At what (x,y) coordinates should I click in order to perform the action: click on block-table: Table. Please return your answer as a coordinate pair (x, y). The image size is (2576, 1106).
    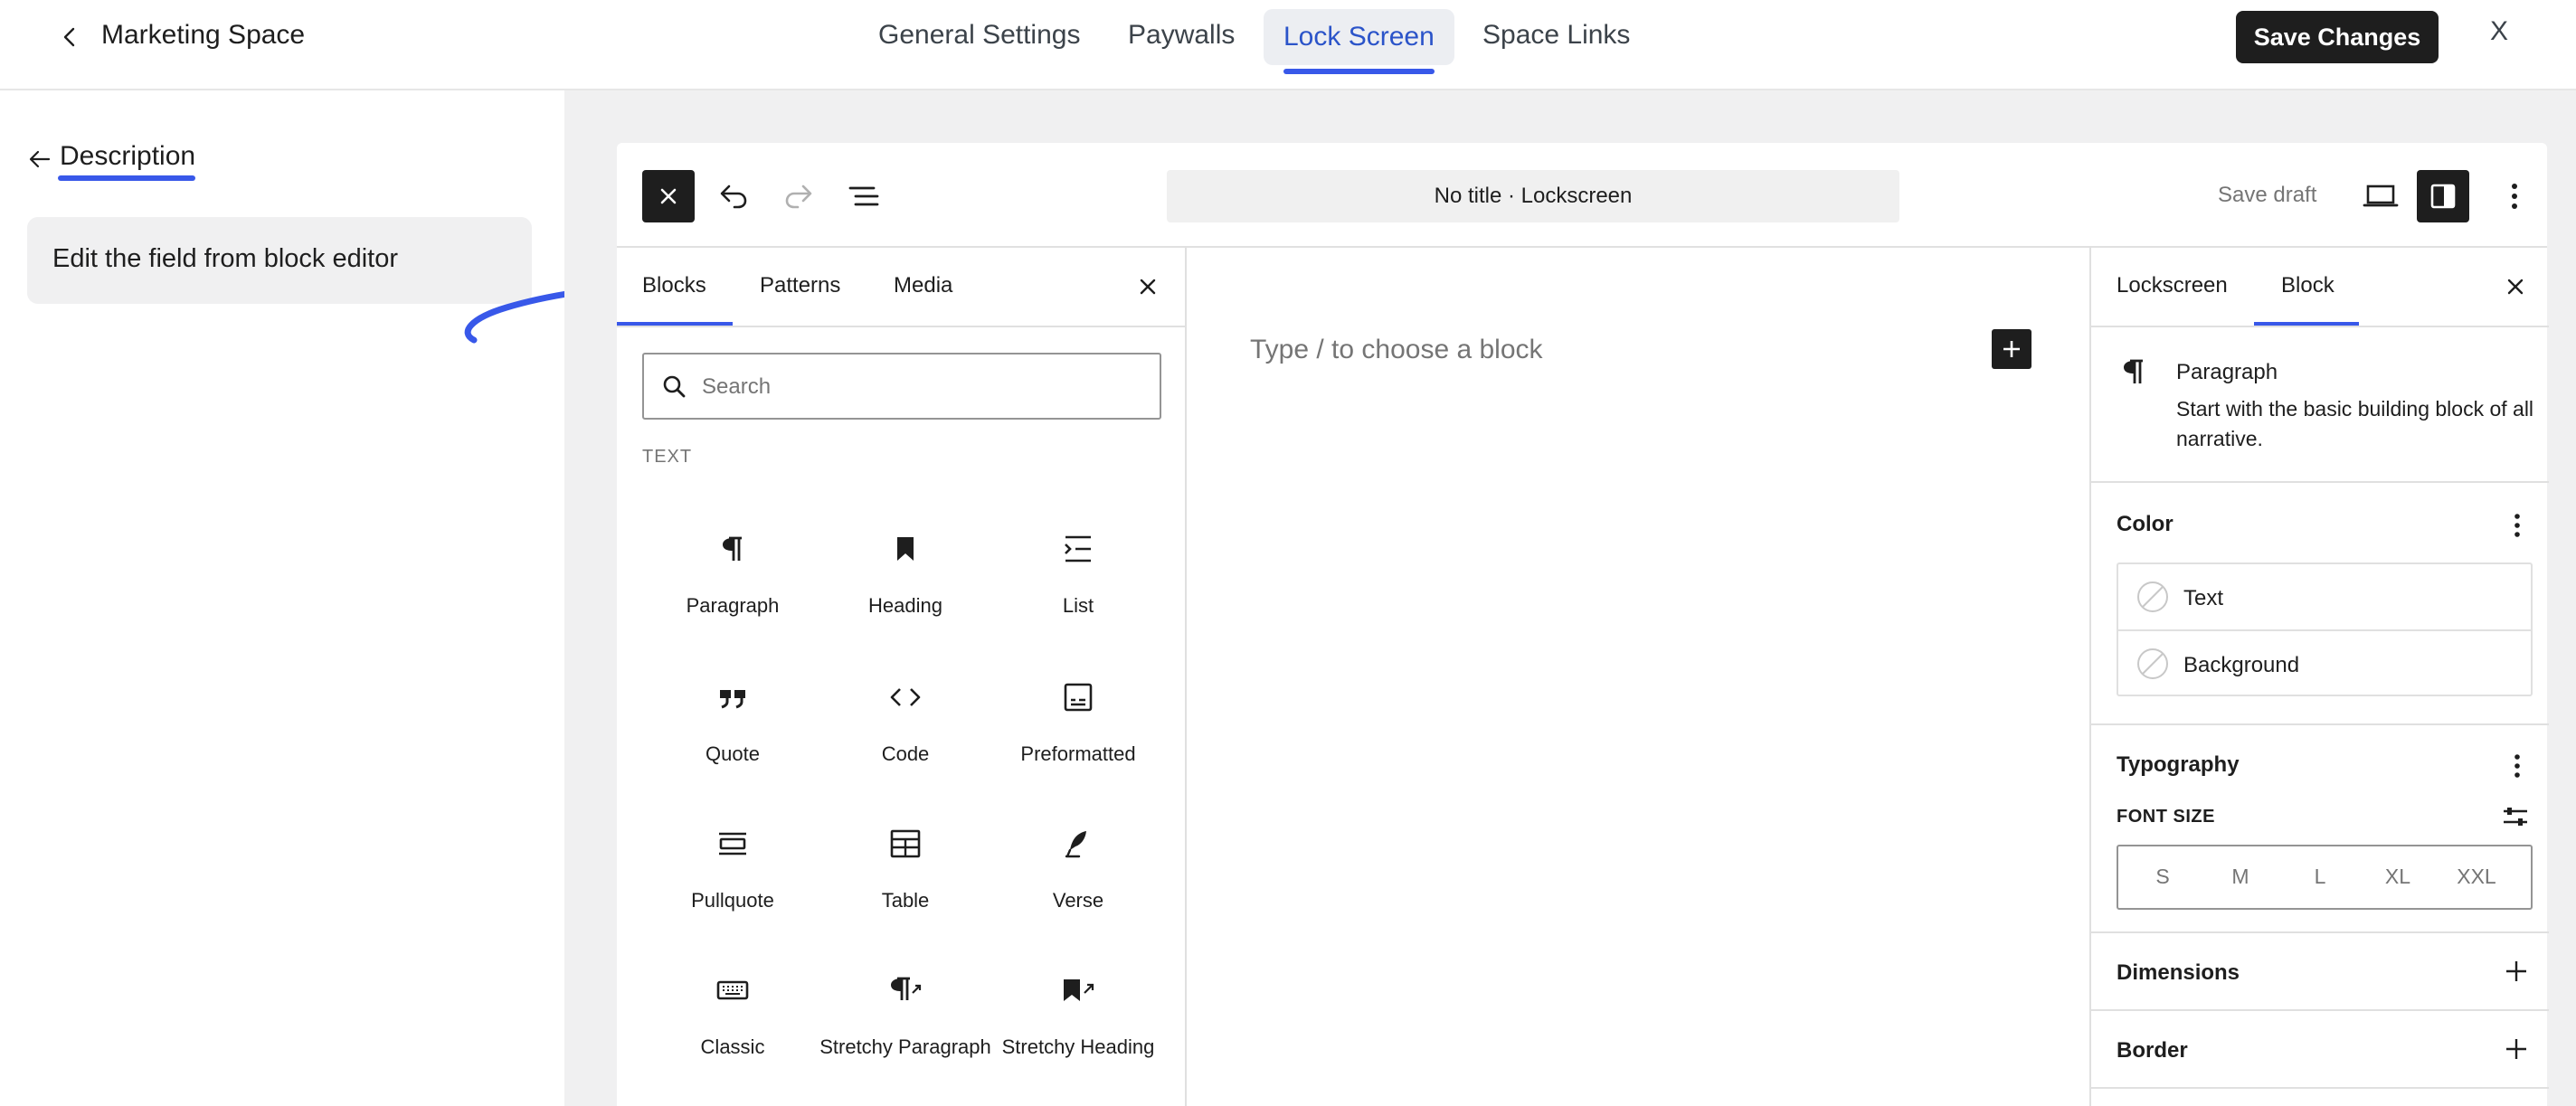
    Looking at the image, I should click on (905, 895).